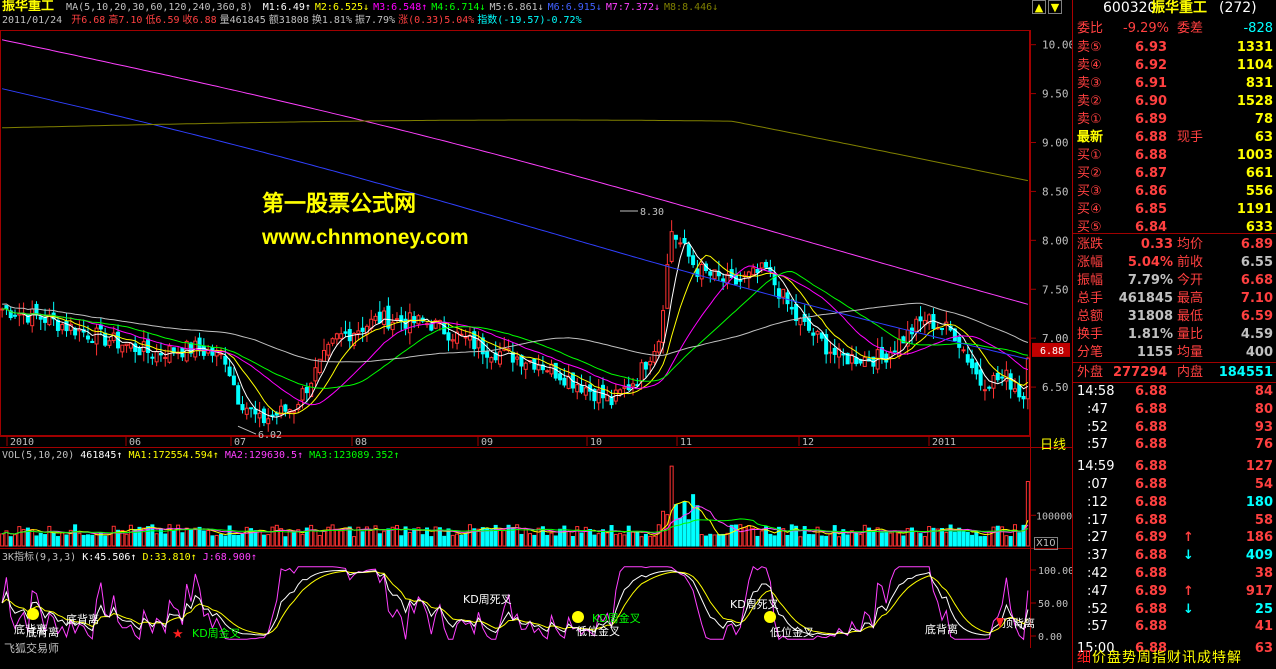 The image size is (1276, 669). What do you see at coordinates (1114, 658) in the screenshot?
I see `tab-3: 盘` at bounding box center [1114, 658].